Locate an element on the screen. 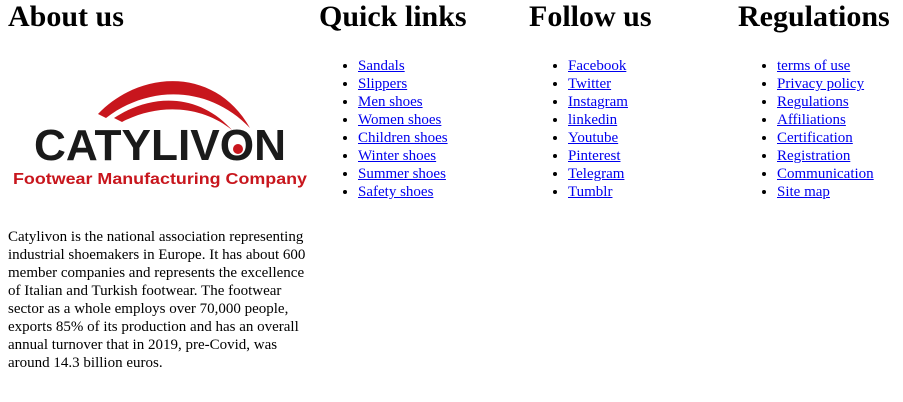 The height and width of the screenshot is (402, 903). list-item: Facebook is located at coordinates (598, 66).